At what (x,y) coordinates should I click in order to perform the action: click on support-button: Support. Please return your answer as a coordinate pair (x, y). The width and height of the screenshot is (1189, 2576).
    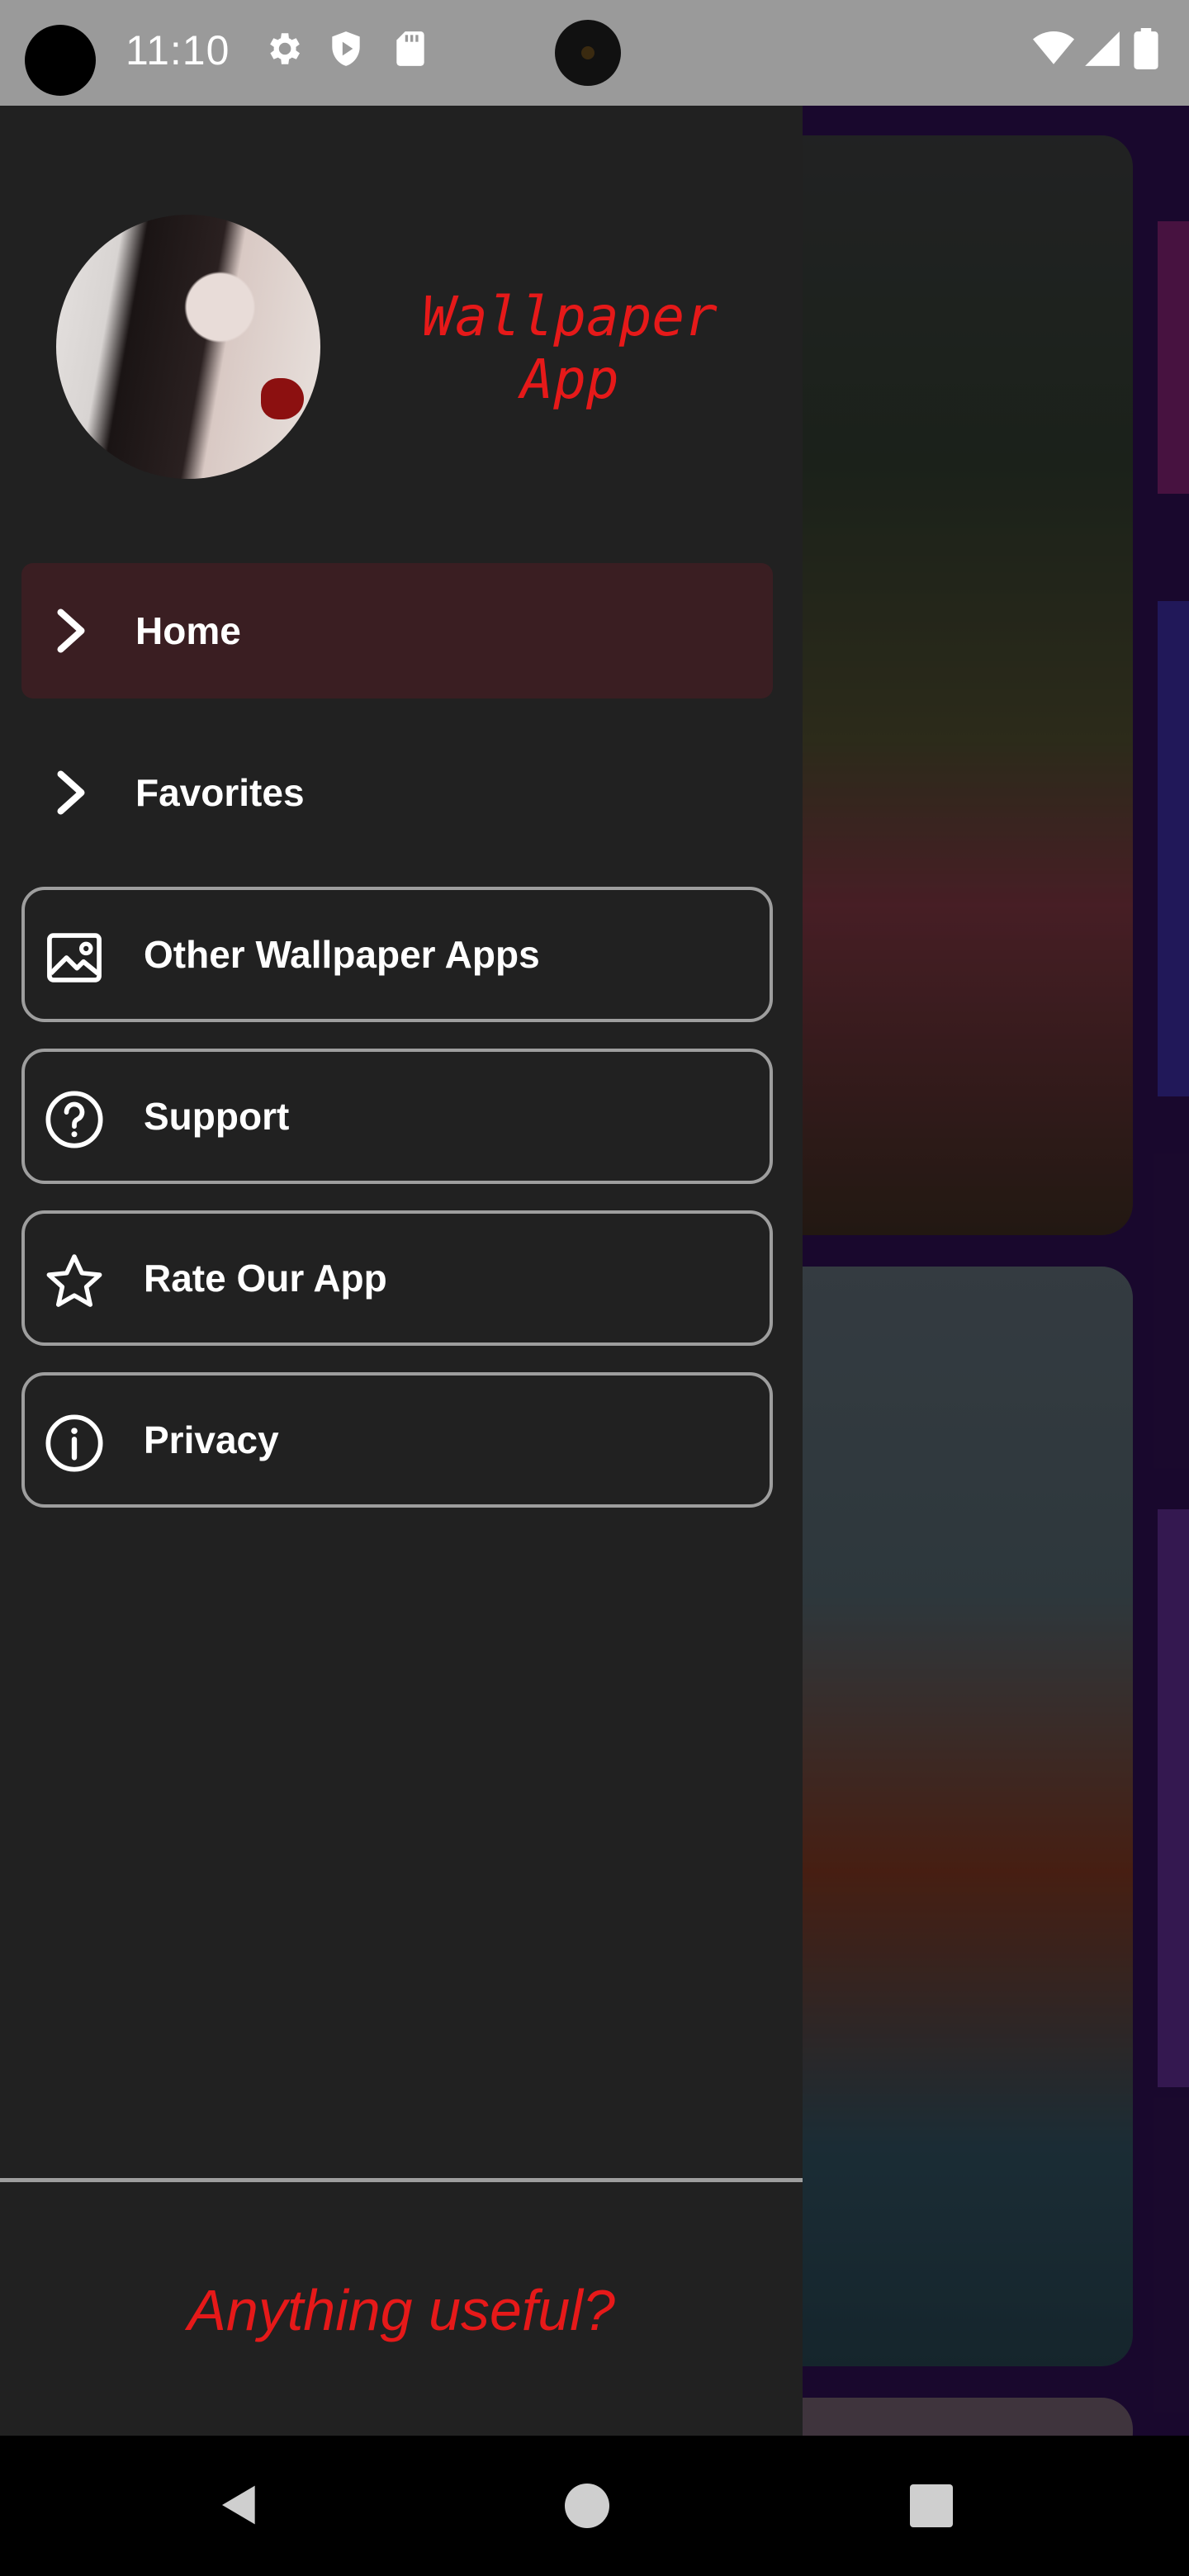
    Looking at the image, I should click on (397, 1116).